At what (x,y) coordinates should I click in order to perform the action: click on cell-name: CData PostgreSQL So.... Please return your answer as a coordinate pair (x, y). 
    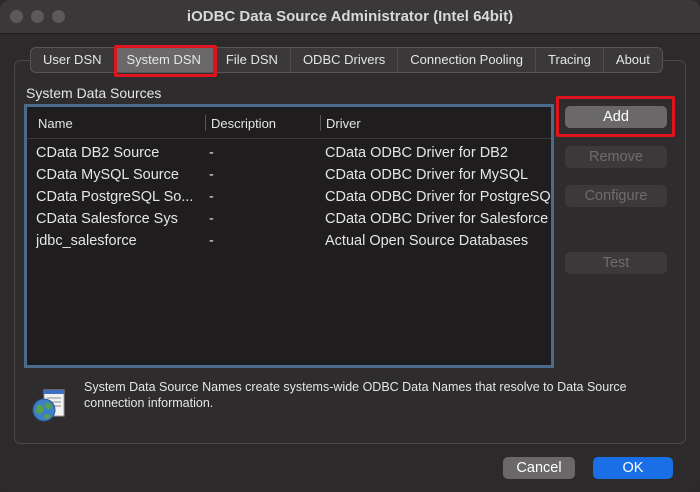
    Looking at the image, I should click on (115, 197).